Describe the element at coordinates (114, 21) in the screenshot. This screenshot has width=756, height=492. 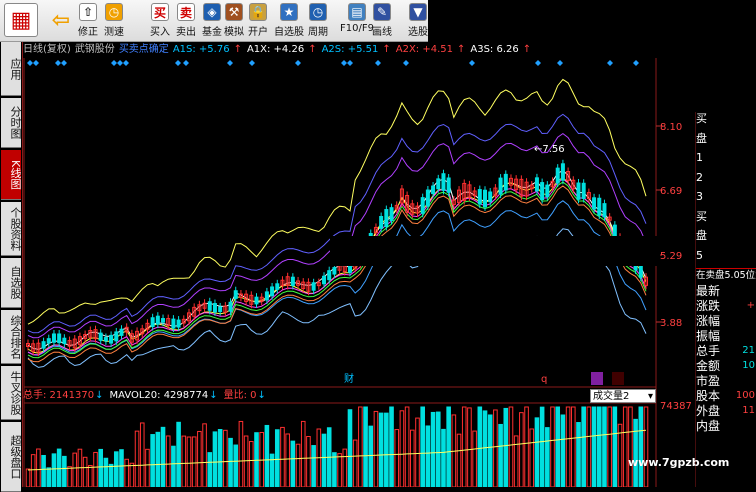
I see `toolbar-button-clock: ◷ 测速` at that location.